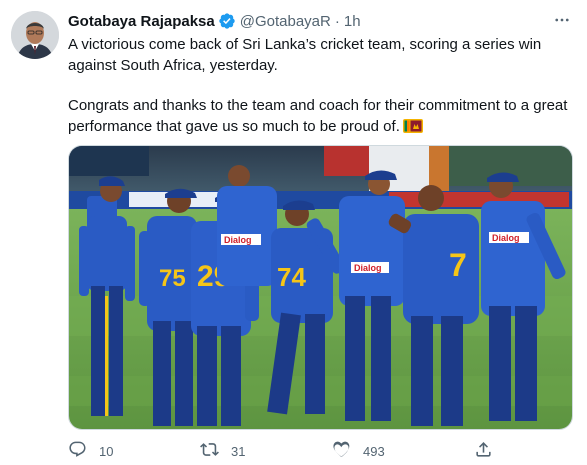  I want to click on retweet-button: 31, so click(222, 451).